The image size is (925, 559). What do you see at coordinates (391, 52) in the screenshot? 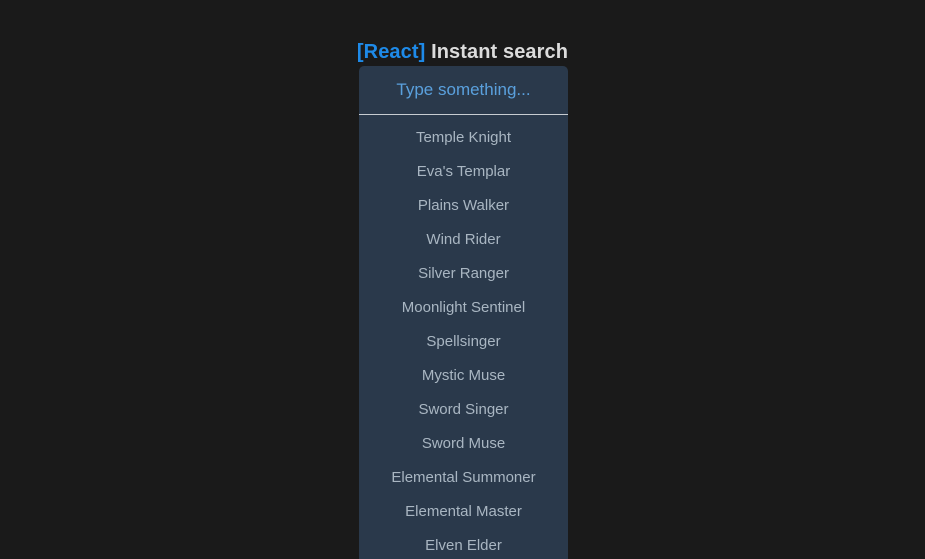
I see `page-title-framework-tag: [React]` at bounding box center [391, 52].